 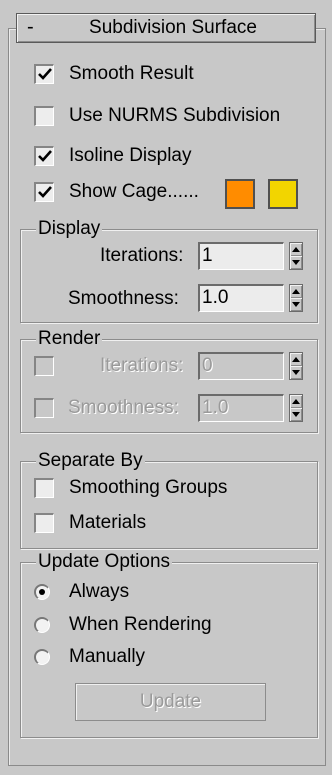 I want to click on always-label: Always, so click(x=99, y=592).